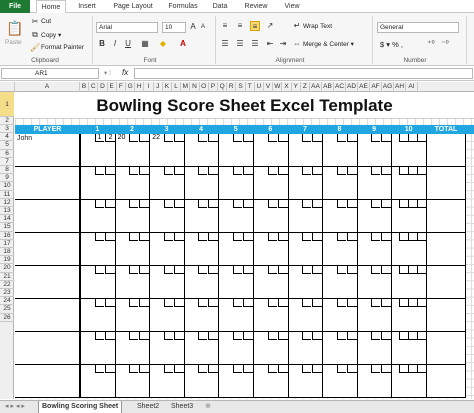 This screenshot has height=413, width=474. Describe the element at coordinates (376, 87) in the screenshot. I see `column-header: AF` at that location.